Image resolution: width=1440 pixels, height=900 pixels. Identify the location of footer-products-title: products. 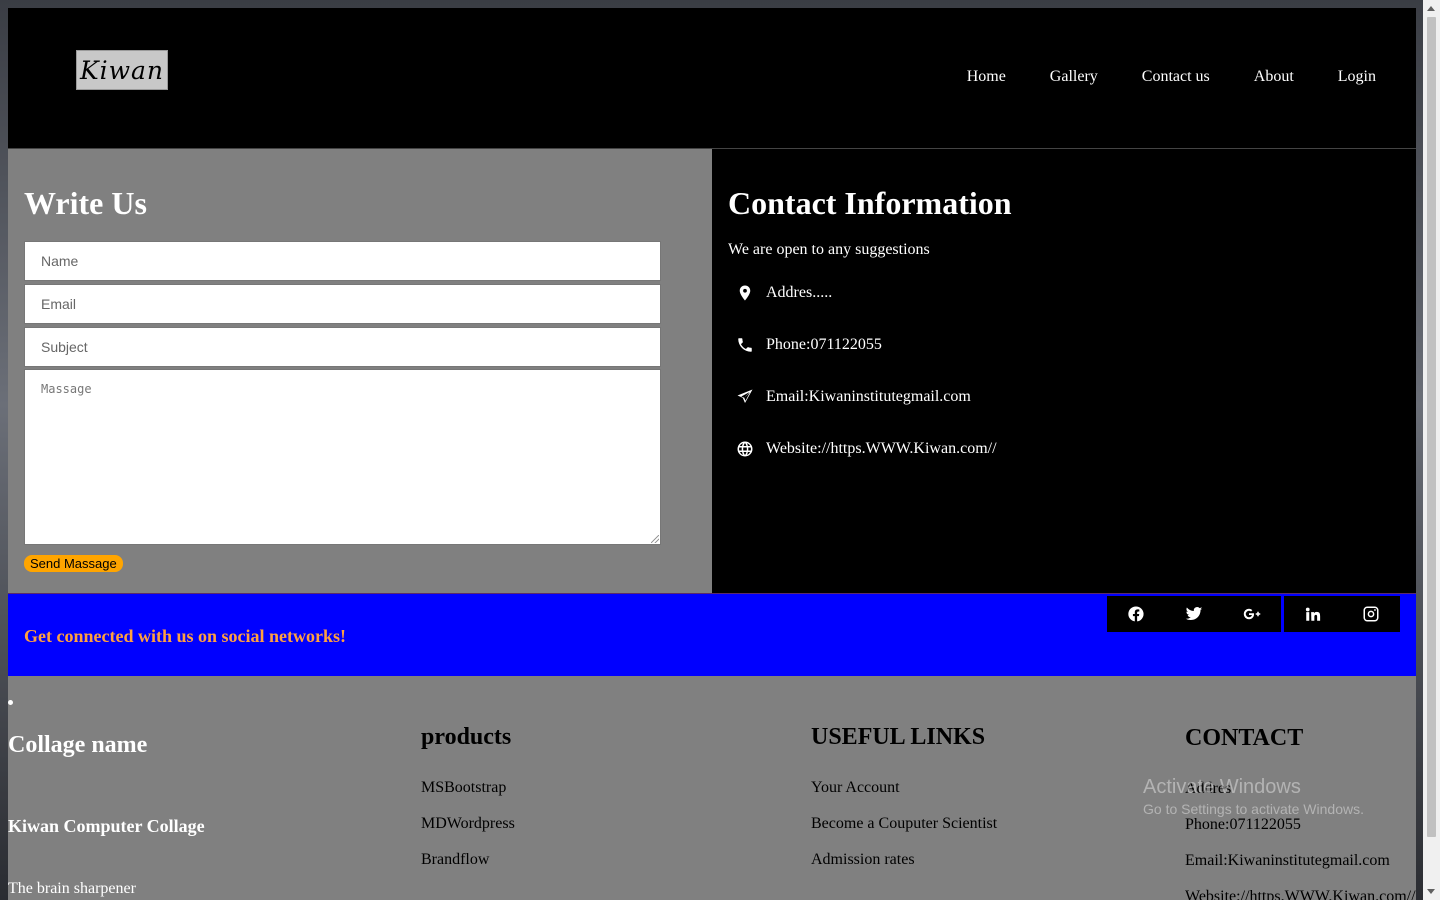
(466, 737).